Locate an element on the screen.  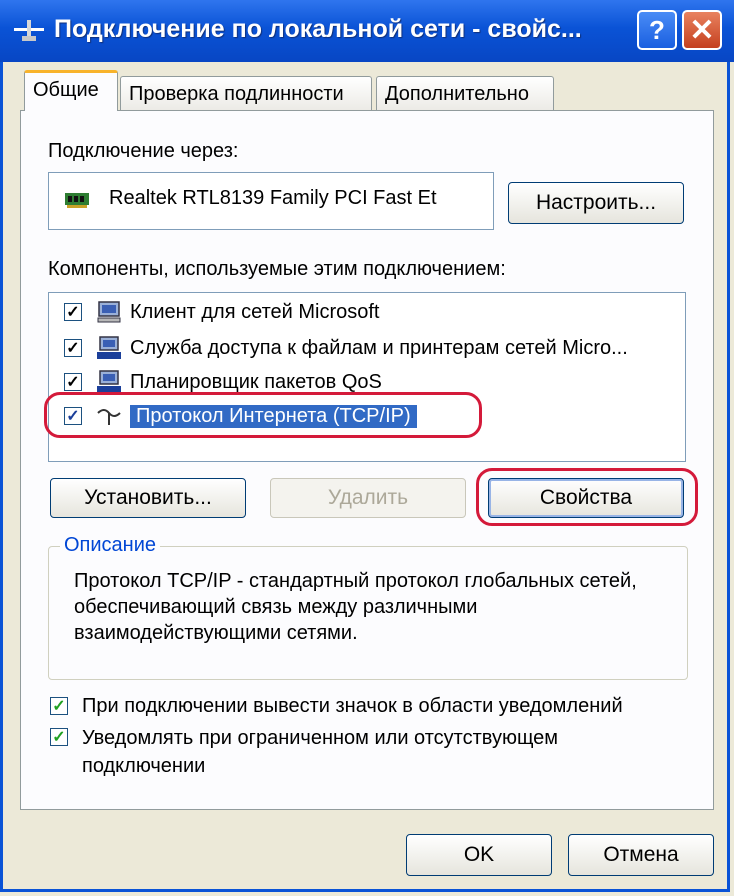
adapter-field: Realtek RTL8139 Family PCI Fast Et is located at coordinates (271, 201).